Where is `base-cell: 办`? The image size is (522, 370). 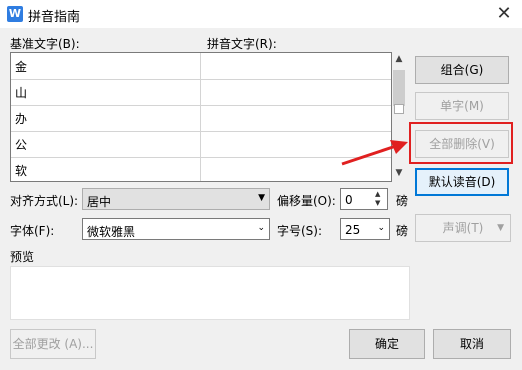 base-cell: 办 is located at coordinates (21, 118).